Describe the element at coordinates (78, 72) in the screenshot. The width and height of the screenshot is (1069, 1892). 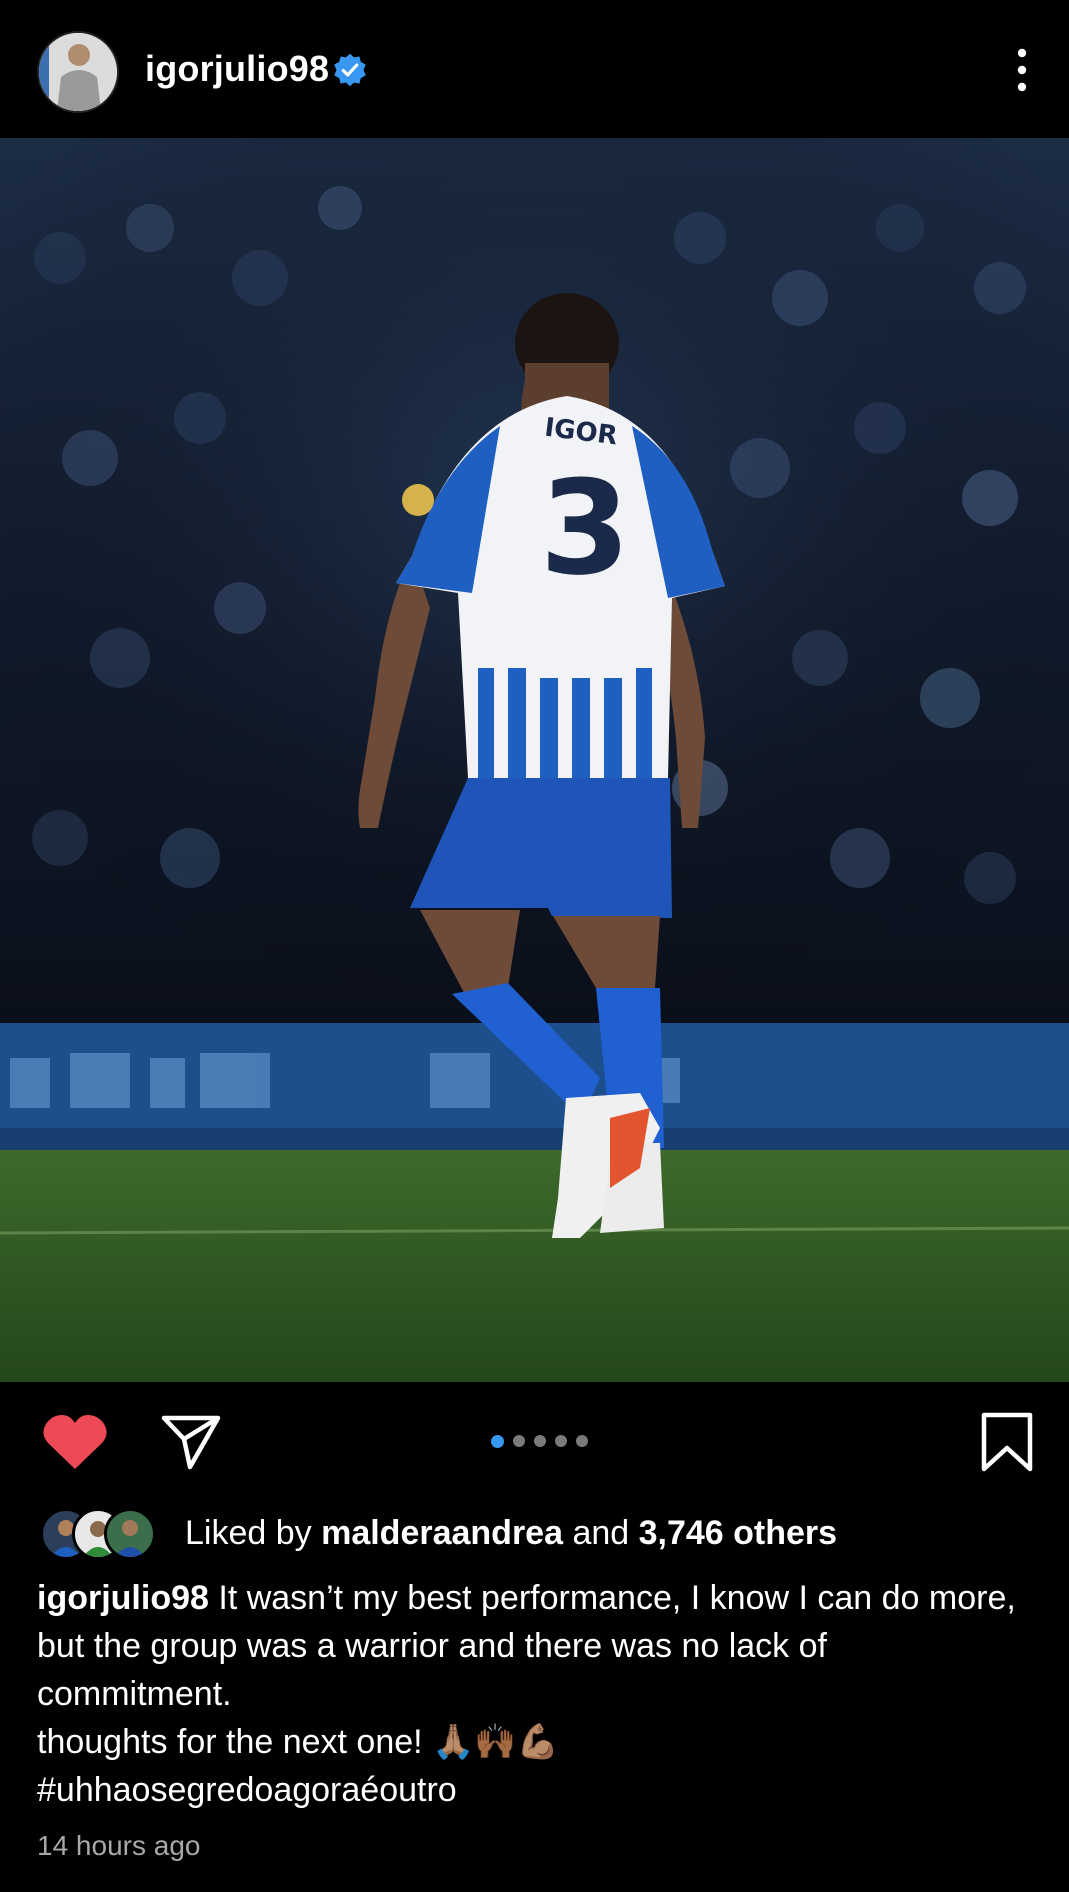
I see `avatar` at that location.